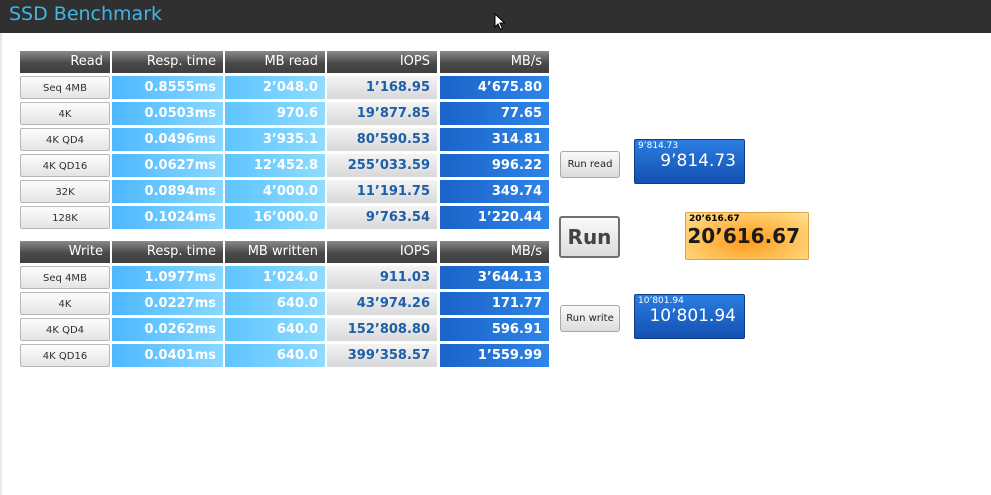 Image resolution: width=991 pixels, height=495 pixels. Describe the element at coordinates (65, 303) in the screenshot. I see `write-row-label: 4K` at that location.